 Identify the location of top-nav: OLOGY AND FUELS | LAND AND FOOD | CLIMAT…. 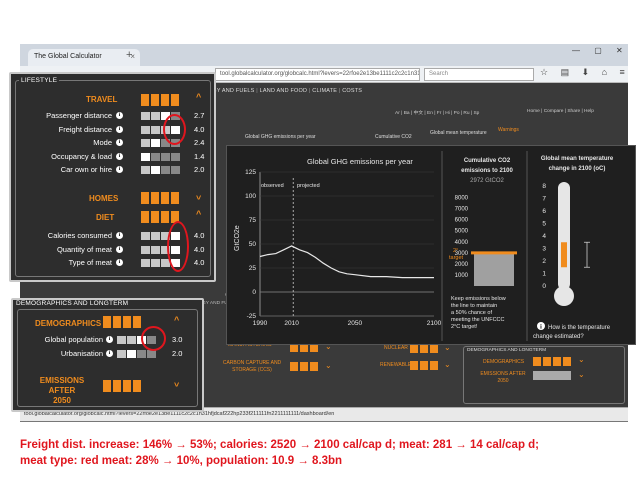
(281, 91).